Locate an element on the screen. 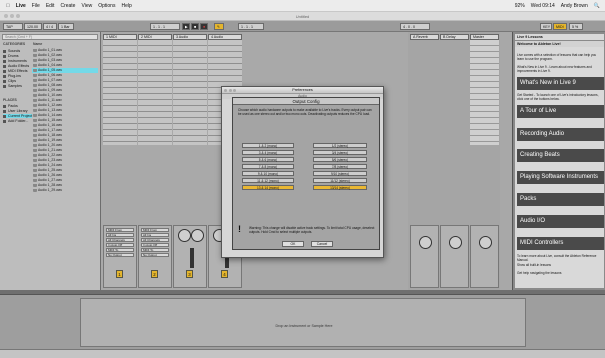  cancel-button: Cancel is located at coordinates (322, 244).